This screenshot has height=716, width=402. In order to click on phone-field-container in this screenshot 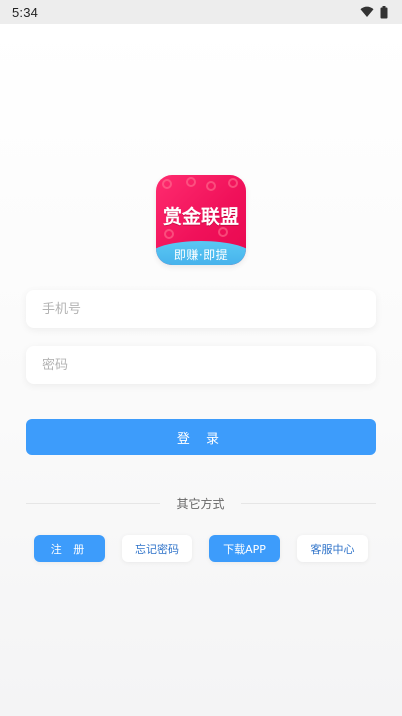, I will do `click(201, 309)`.